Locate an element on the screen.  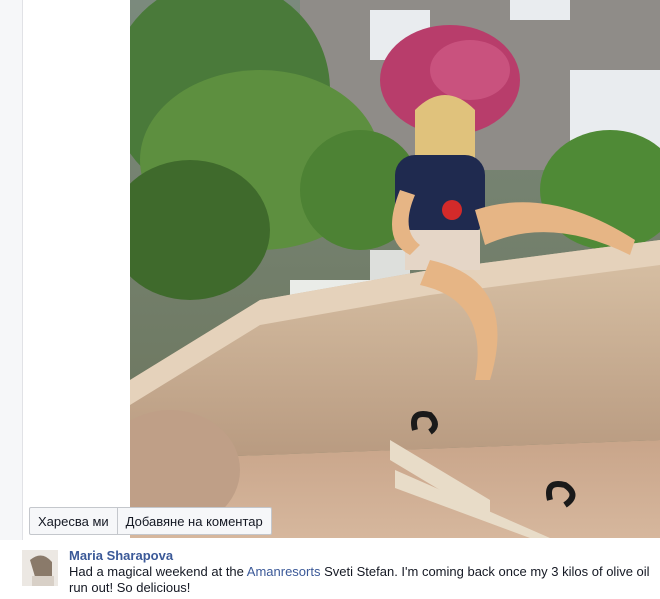
like-button: Харесва ми is located at coordinates (73, 521).